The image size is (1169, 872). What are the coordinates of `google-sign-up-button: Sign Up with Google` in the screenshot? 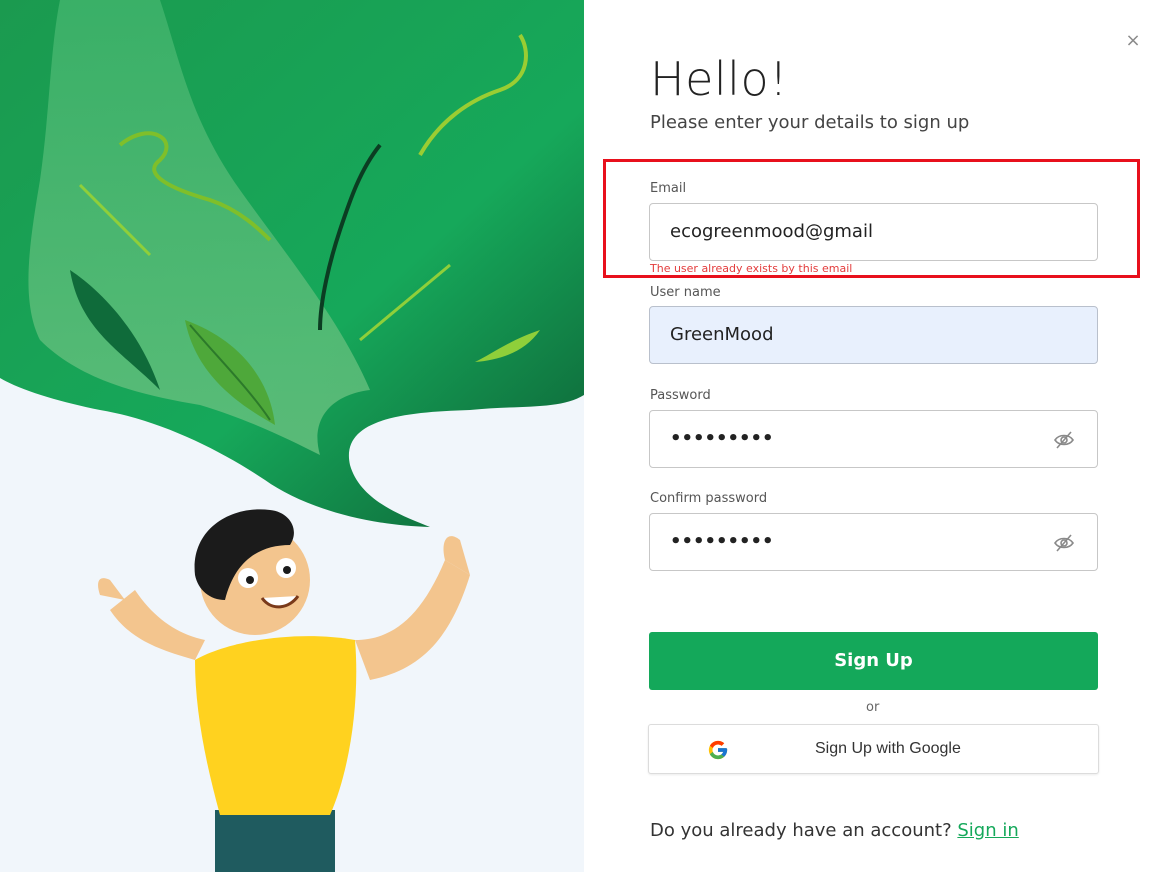 It's located at (873, 749).